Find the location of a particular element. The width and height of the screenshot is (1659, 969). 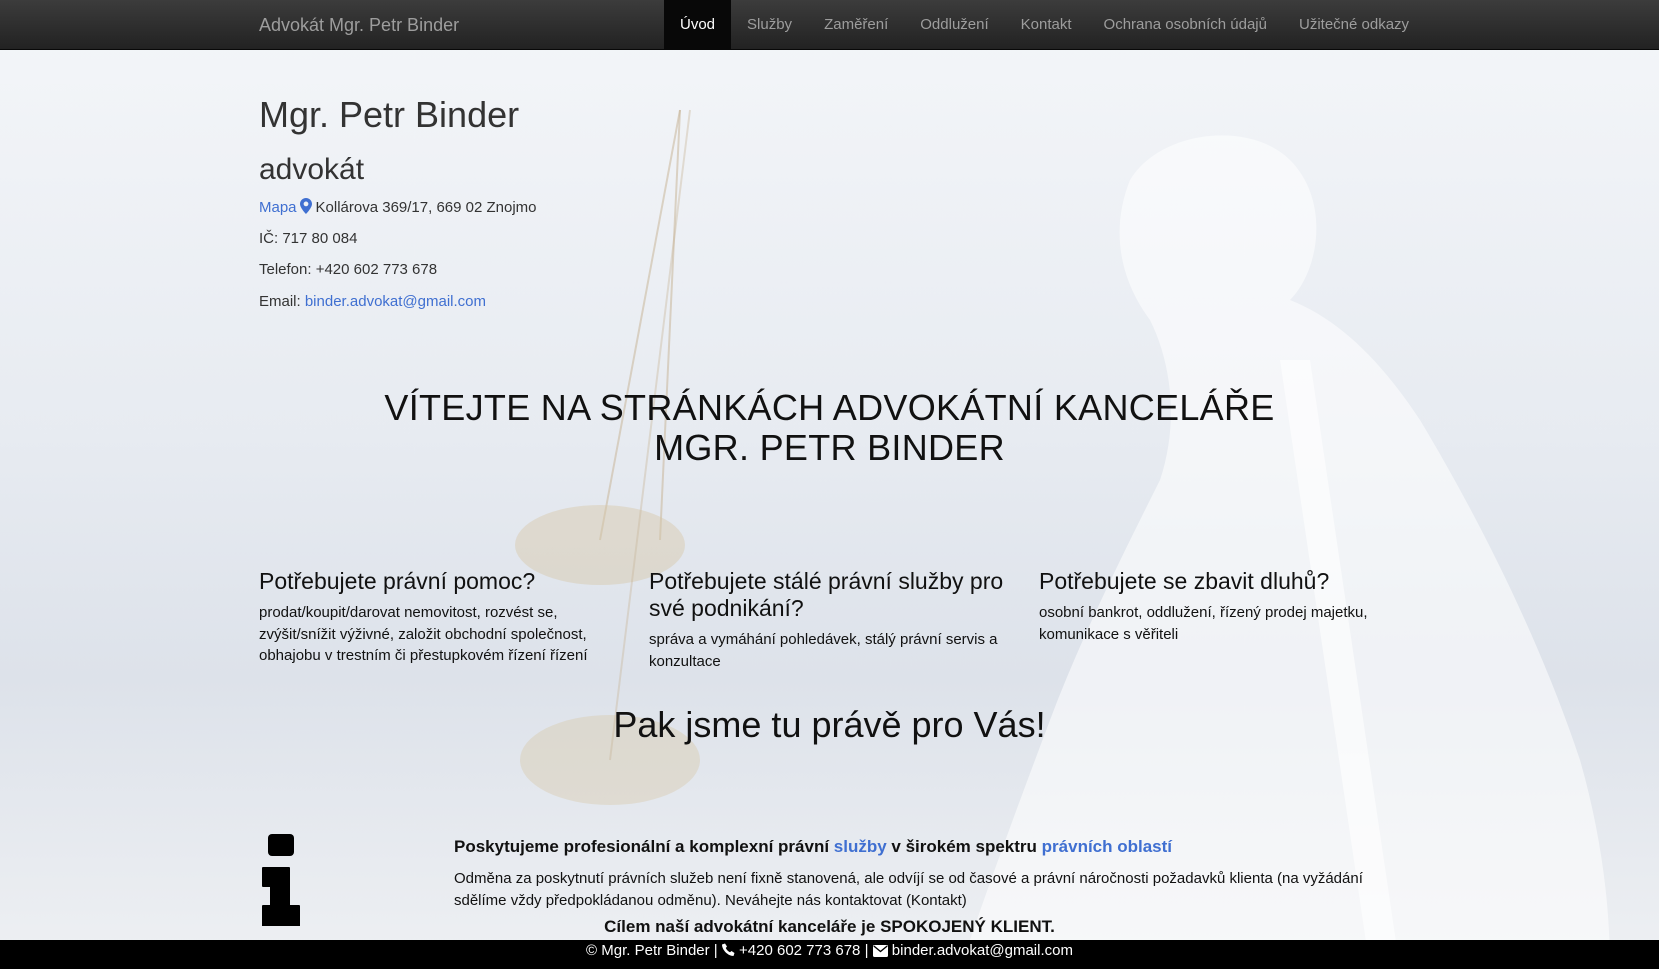

email-line: Email: binder.advokat@gmail.com is located at coordinates (372, 301).